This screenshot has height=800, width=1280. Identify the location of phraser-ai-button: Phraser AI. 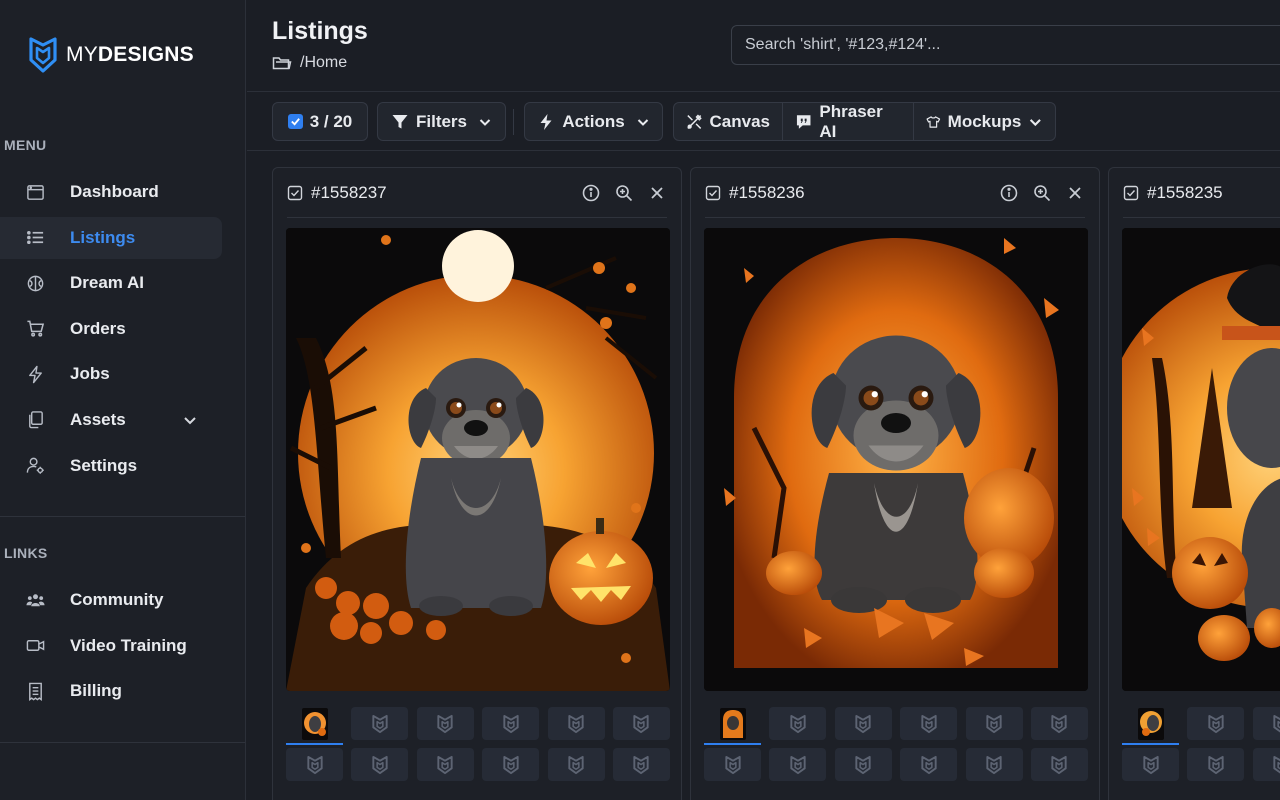
(848, 121).